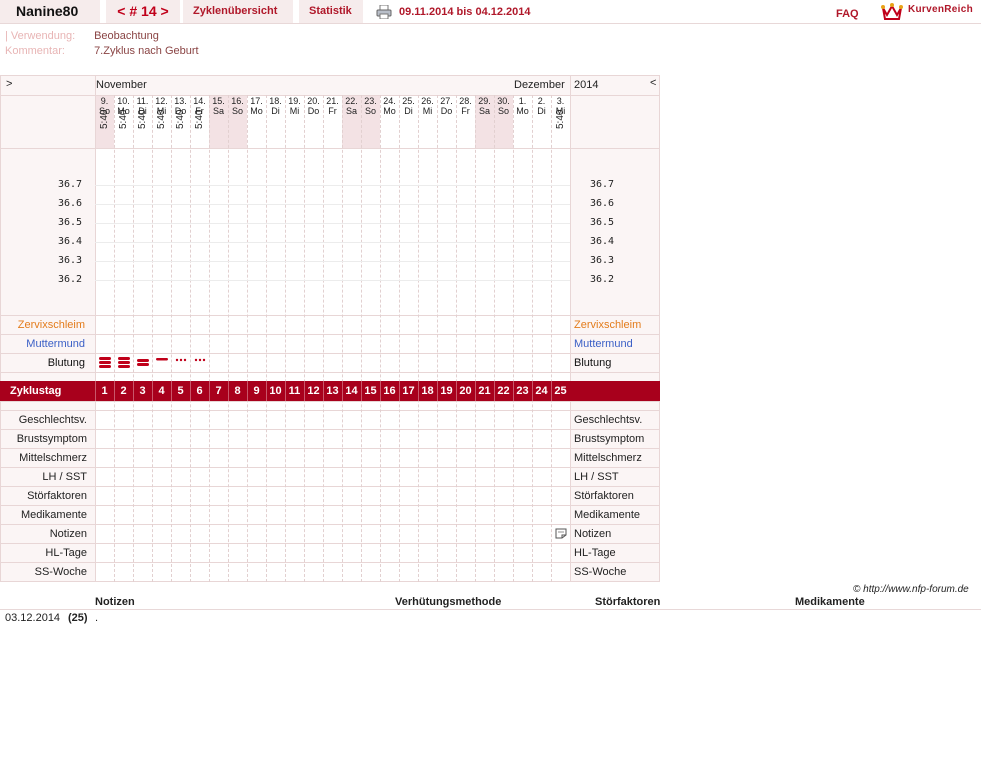  I want to click on day-date: 18., so click(275, 101).